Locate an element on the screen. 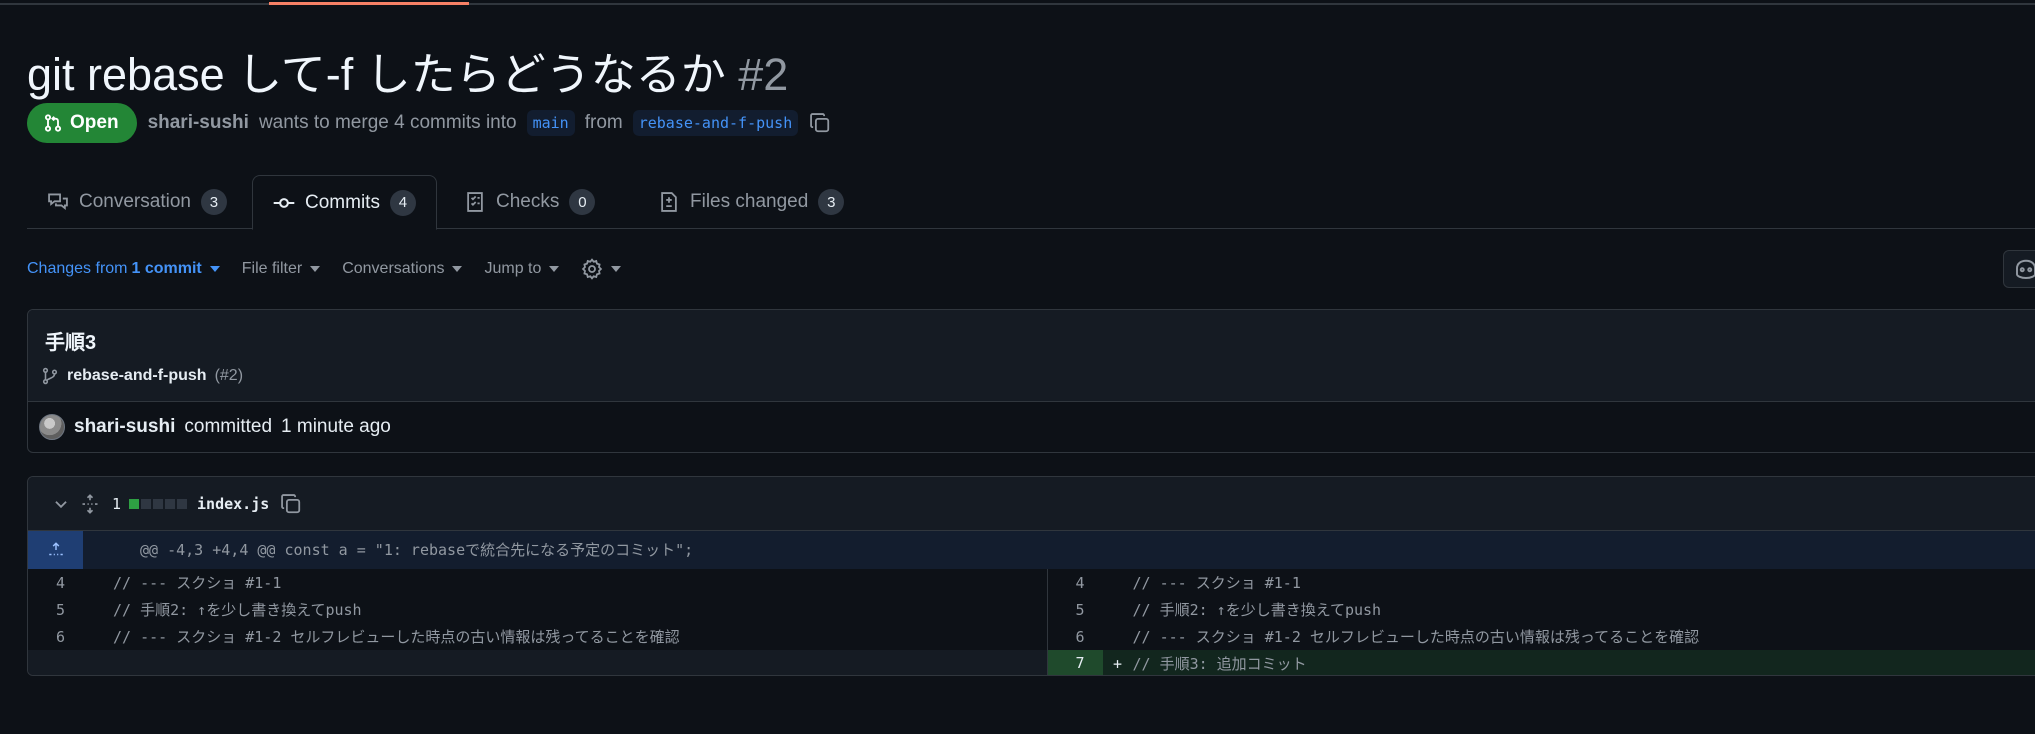  file-filter-dropdown: File filter is located at coordinates (281, 269).